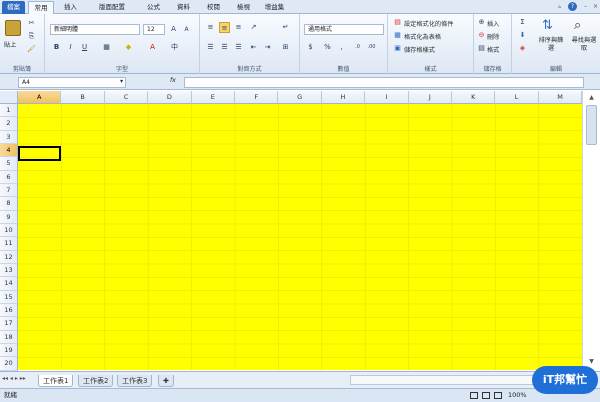  Describe the element at coordinates (9, 350) in the screenshot. I see `row-header: 19` at that location.